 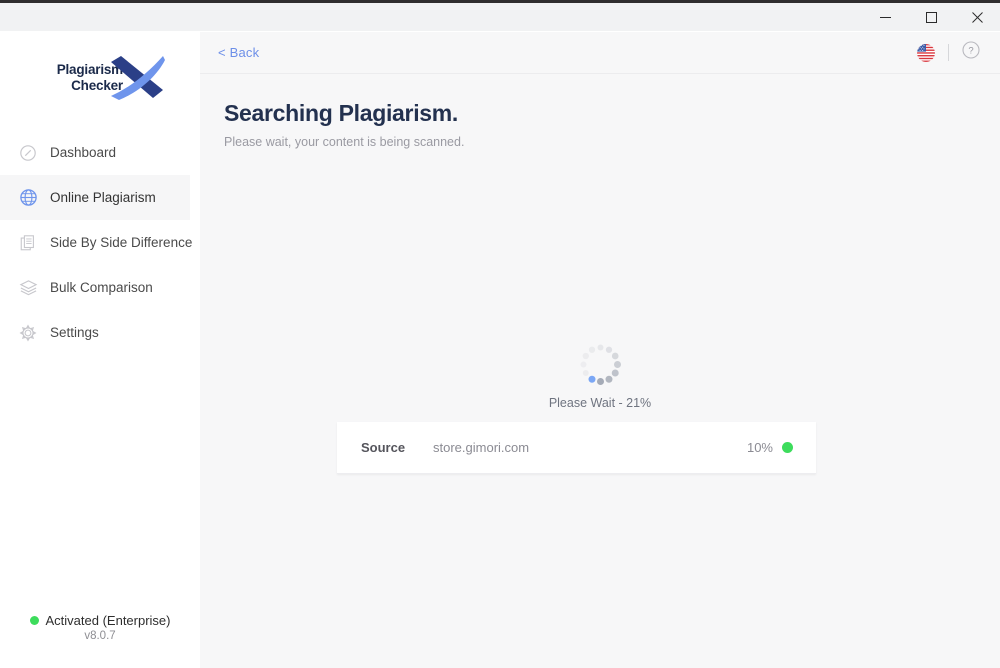 What do you see at coordinates (977, 17) in the screenshot?
I see `close-button` at bounding box center [977, 17].